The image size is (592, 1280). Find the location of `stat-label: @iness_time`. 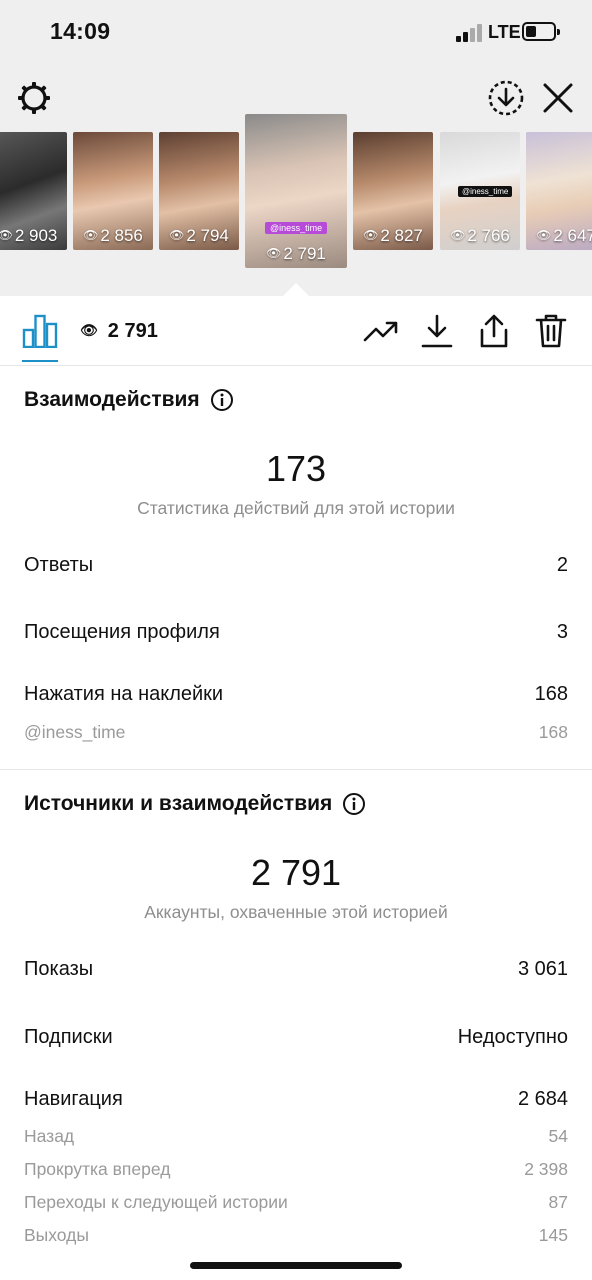

stat-label: @iness_time is located at coordinates (75, 732).